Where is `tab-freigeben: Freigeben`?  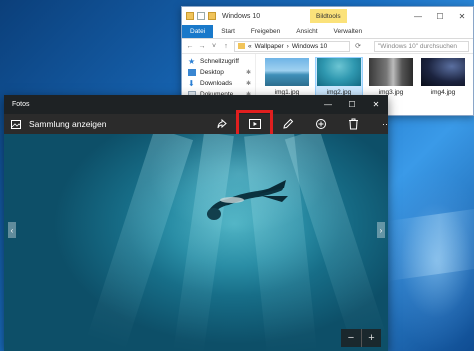
tab-freigeben: Freigeben is located at coordinates (265, 31).